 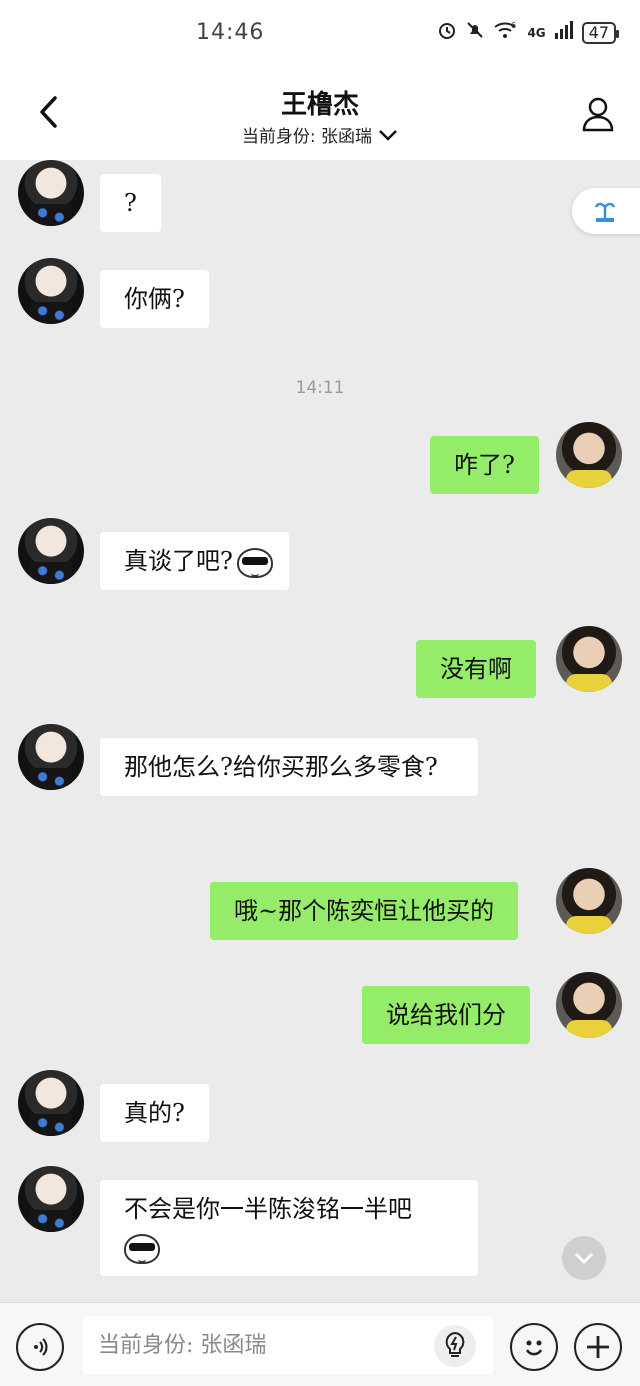 What do you see at coordinates (446, 1015) in the screenshot?
I see `message-bubble-outgoing: 说给我们分` at bounding box center [446, 1015].